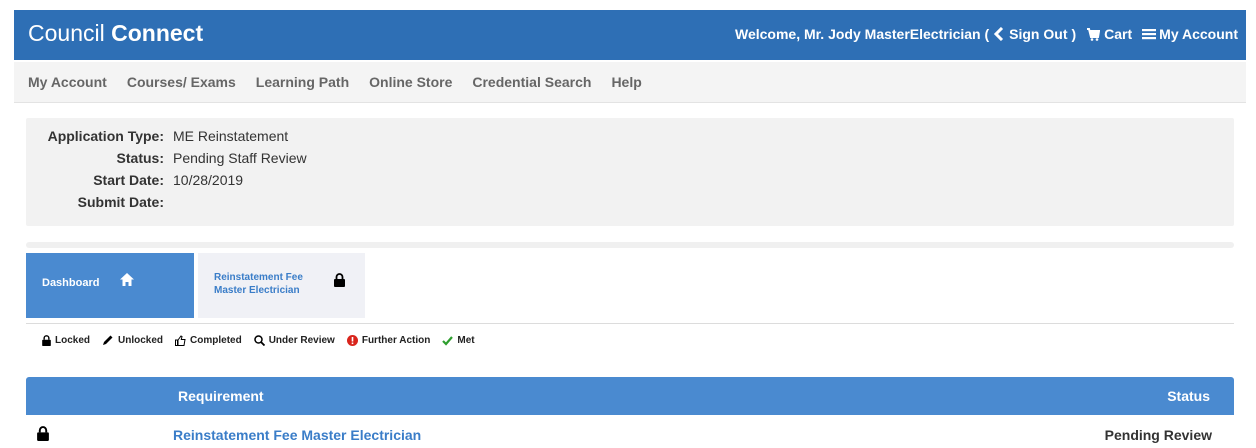  I want to click on my-account-label: My Account, so click(1198, 34).